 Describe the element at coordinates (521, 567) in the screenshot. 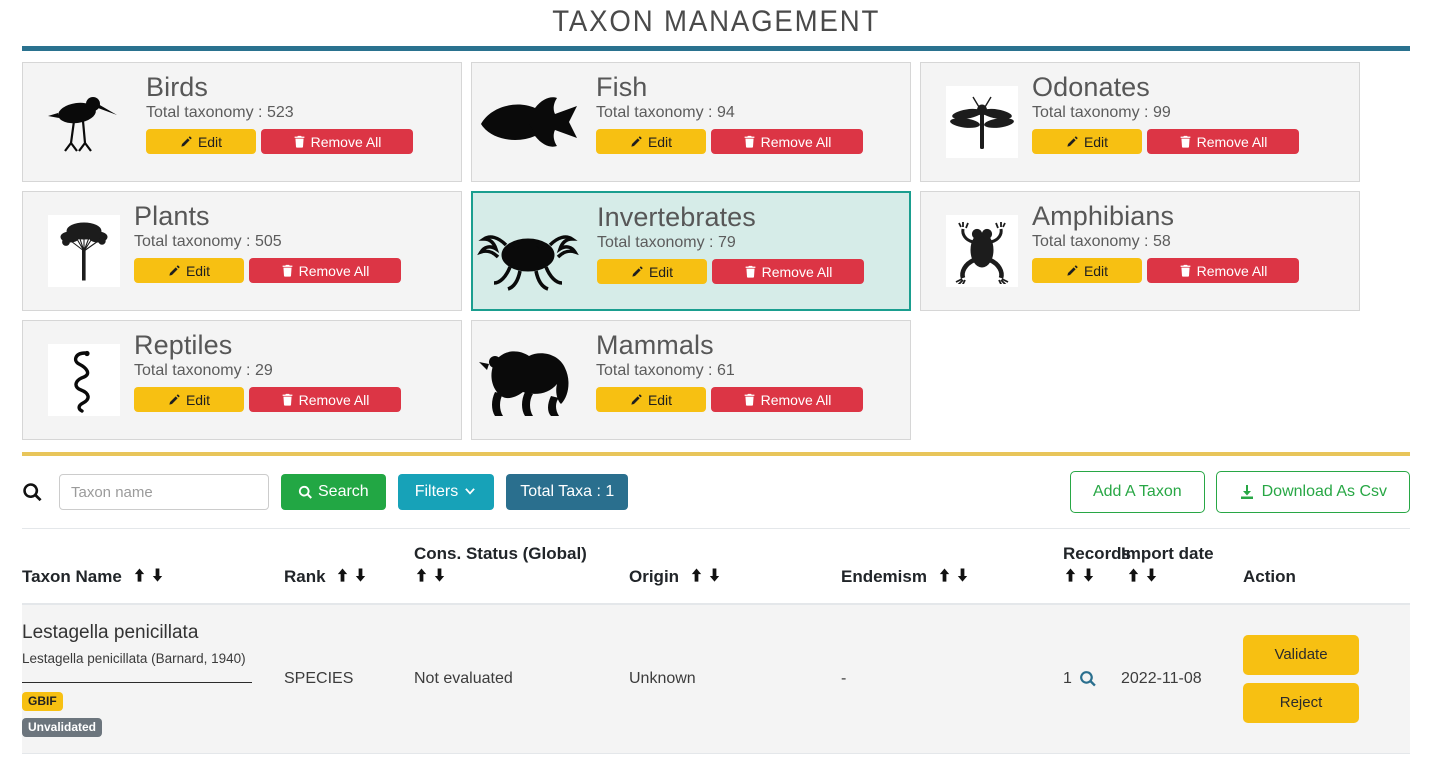

I see `column-header-cons-status: Cons. Status (Global)` at that location.